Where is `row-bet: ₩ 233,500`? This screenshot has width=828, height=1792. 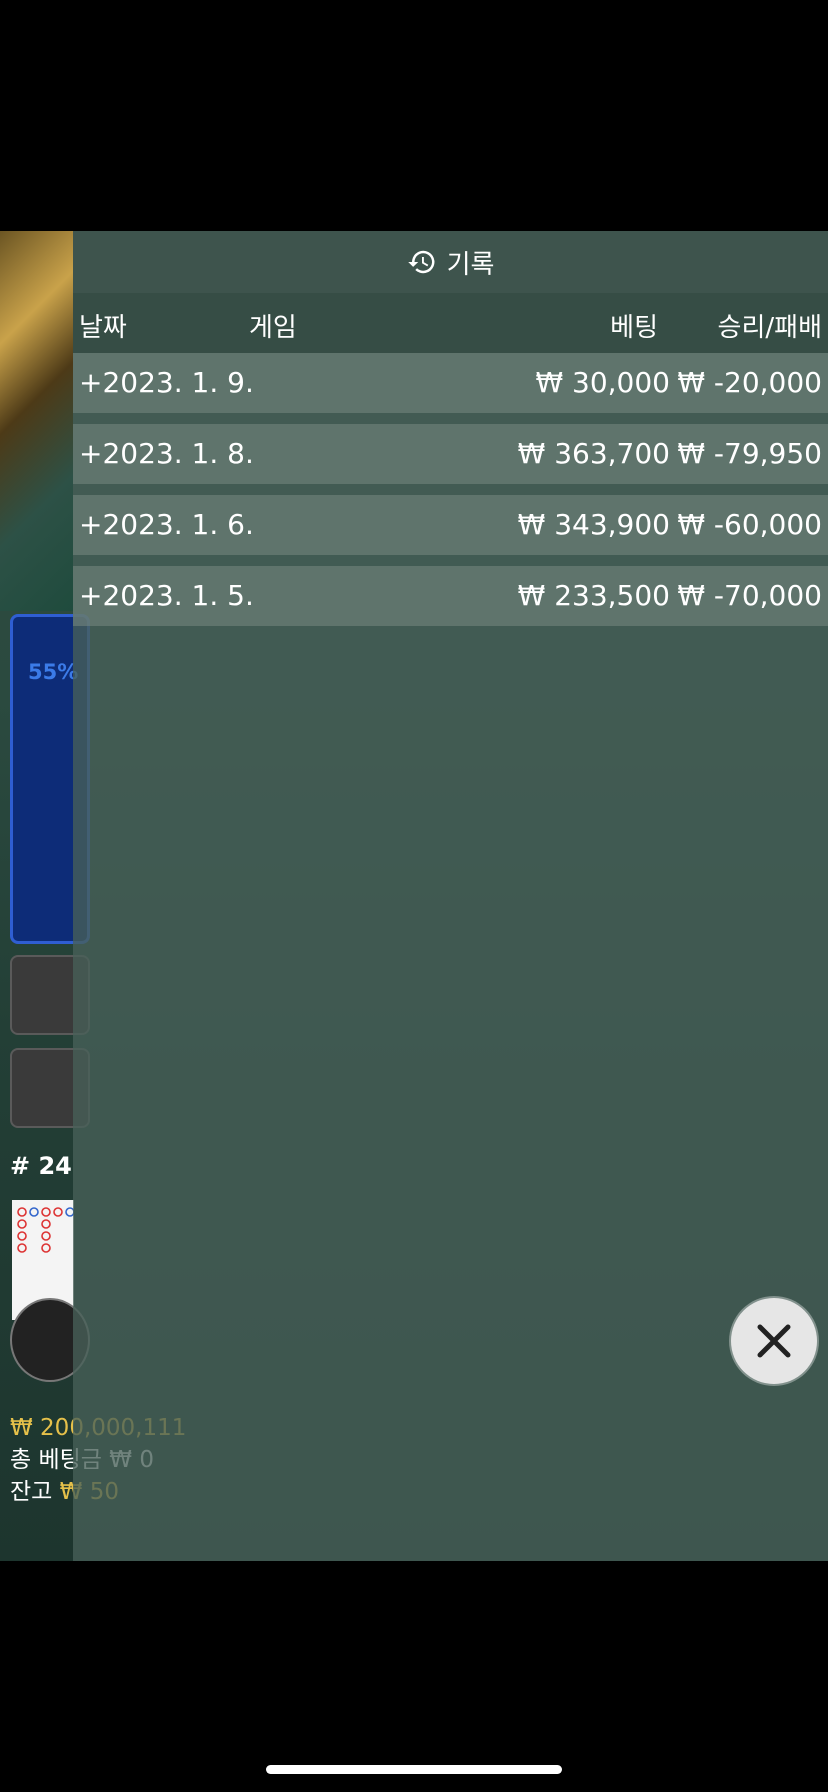
row-bet: ₩ 233,500 is located at coordinates (593, 595).